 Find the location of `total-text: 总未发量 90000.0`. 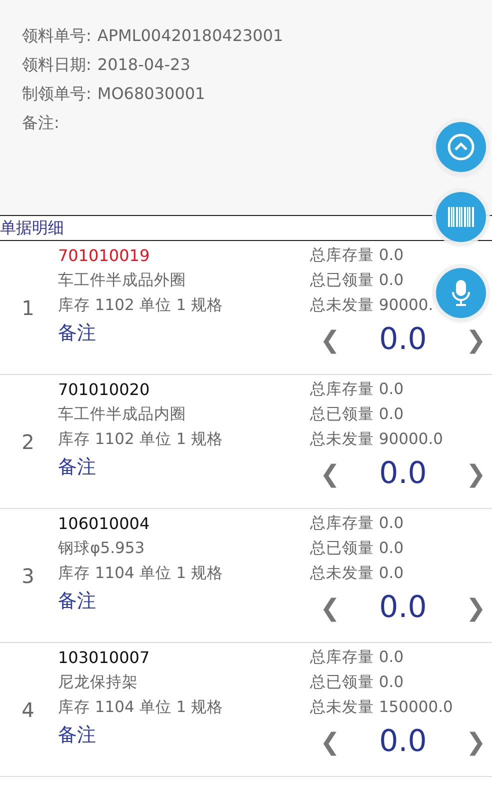

total-text: 总未发量 90000.0 is located at coordinates (377, 439).